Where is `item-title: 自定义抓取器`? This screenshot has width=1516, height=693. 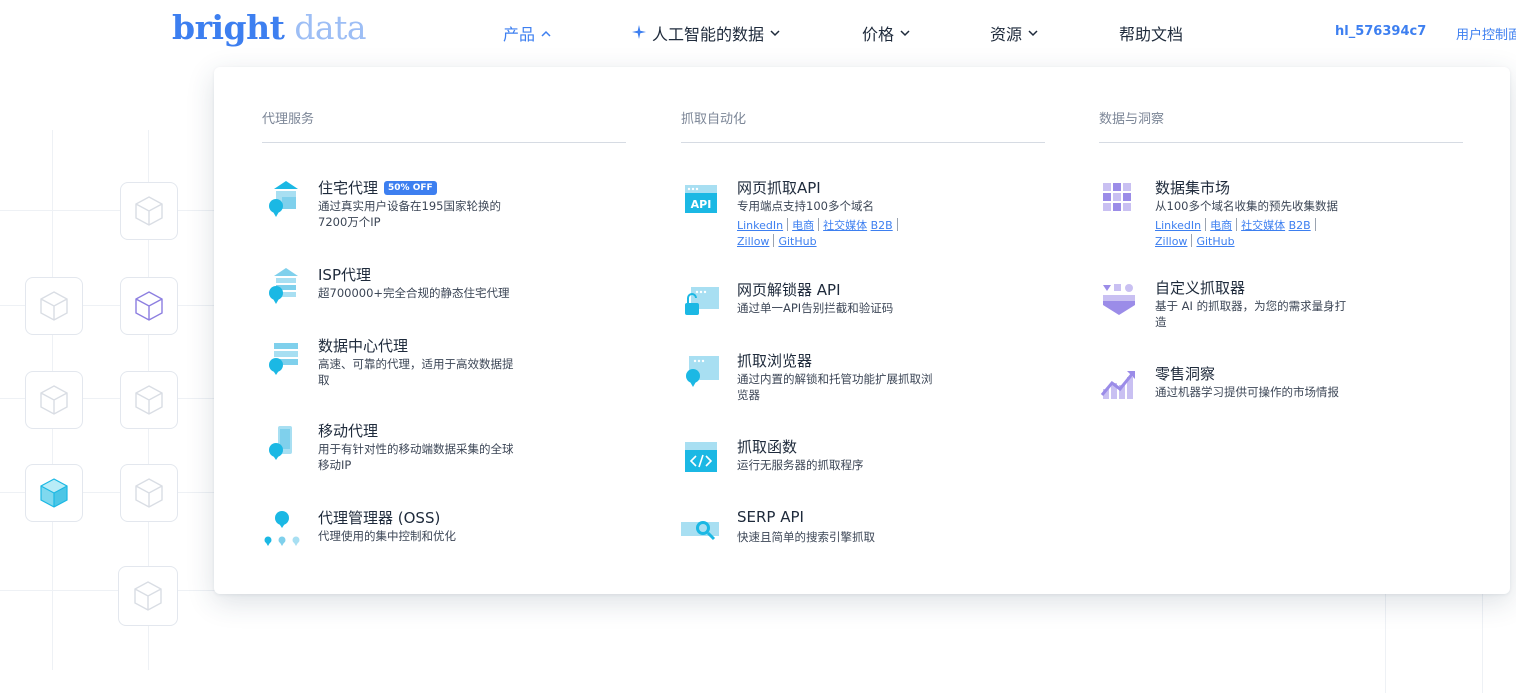 item-title: 自定义抓取器 is located at coordinates (1200, 288).